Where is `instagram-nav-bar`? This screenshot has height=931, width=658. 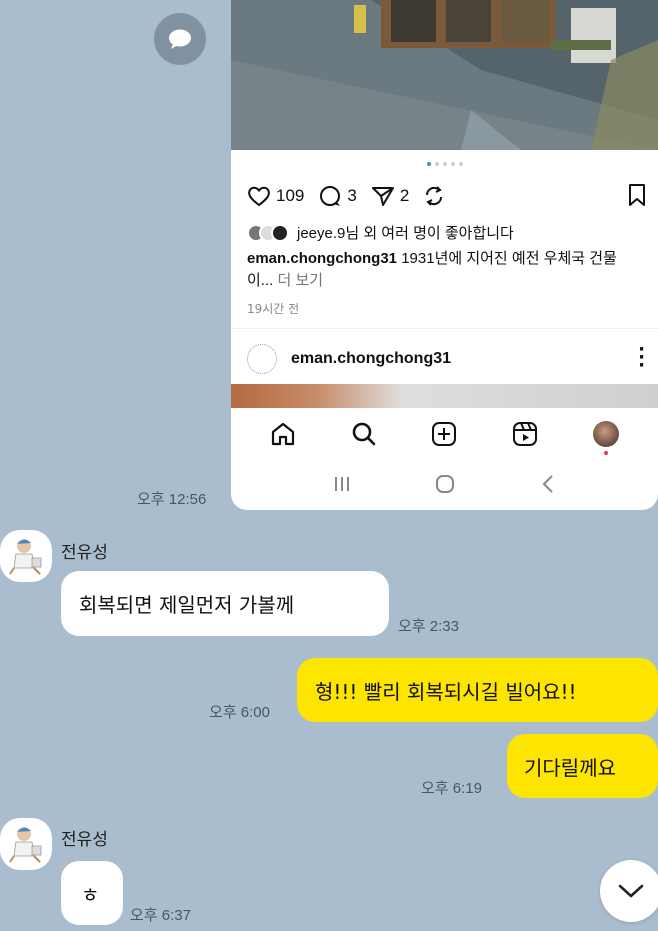 instagram-nav-bar is located at coordinates (444, 434).